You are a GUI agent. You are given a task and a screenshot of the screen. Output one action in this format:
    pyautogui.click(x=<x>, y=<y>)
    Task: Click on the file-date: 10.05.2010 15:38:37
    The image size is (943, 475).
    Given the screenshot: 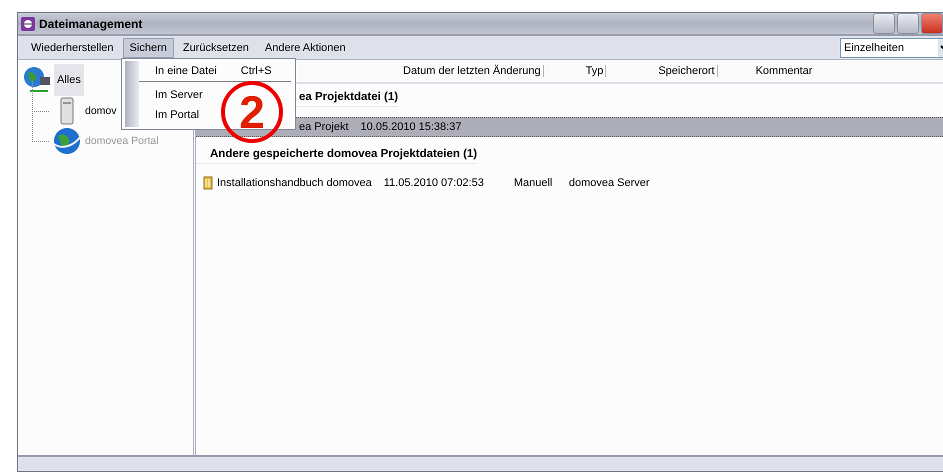 What is the action you would take?
    pyautogui.click(x=411, y=127)
    